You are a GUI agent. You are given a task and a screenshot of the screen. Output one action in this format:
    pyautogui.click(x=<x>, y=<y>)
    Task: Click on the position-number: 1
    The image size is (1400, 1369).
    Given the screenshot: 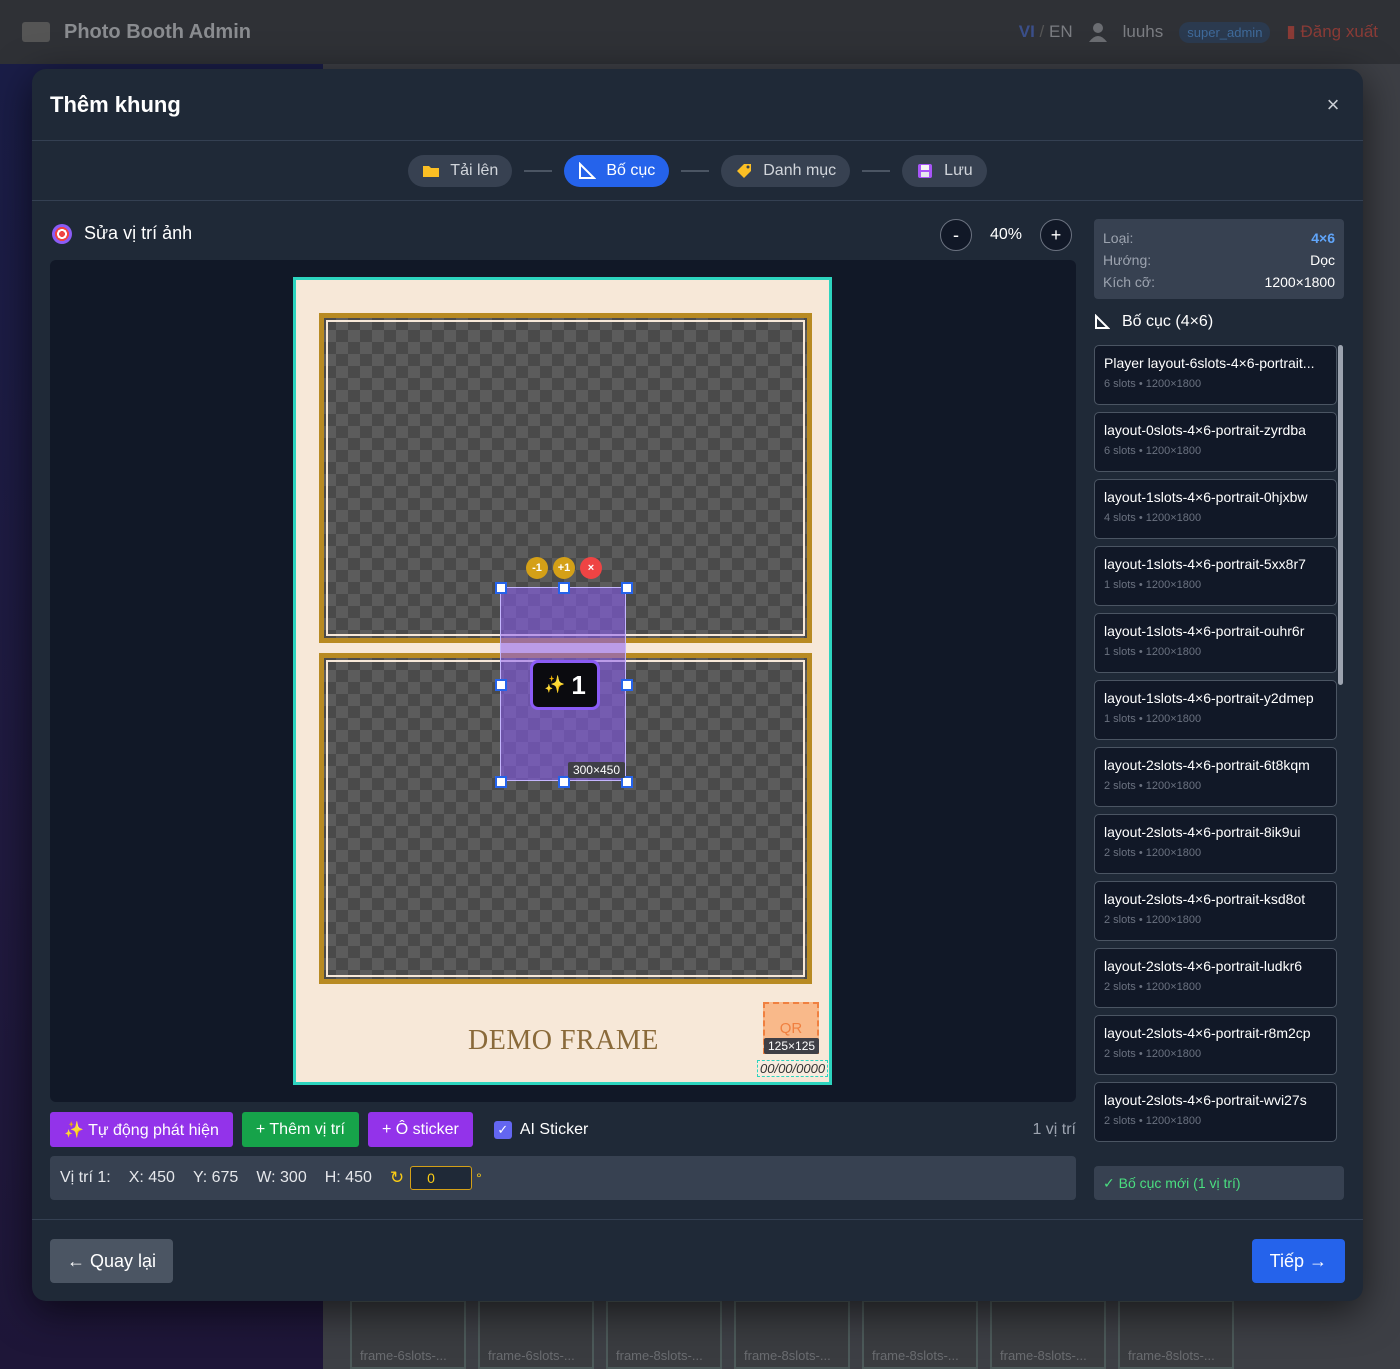 What is the action you would take?
    pyautogui.click(x=578, y=684)
    